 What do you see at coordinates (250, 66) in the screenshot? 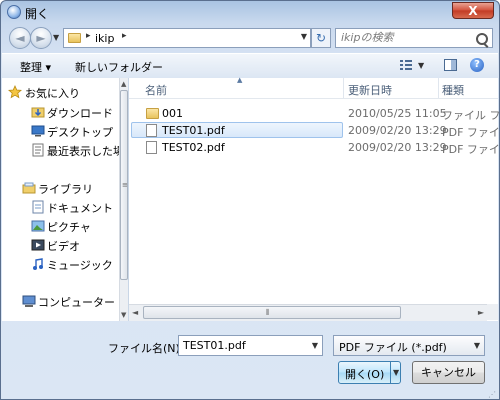
I see `command-bar: 整理 ▾ 新しいフォルダー ▼ ?` at bounding box center [250, 66].